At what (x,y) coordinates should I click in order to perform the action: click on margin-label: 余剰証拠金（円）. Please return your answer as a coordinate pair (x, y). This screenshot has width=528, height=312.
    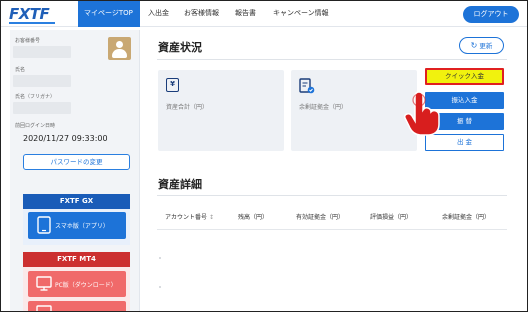
    Looking at the image, I should click on (323, 107).